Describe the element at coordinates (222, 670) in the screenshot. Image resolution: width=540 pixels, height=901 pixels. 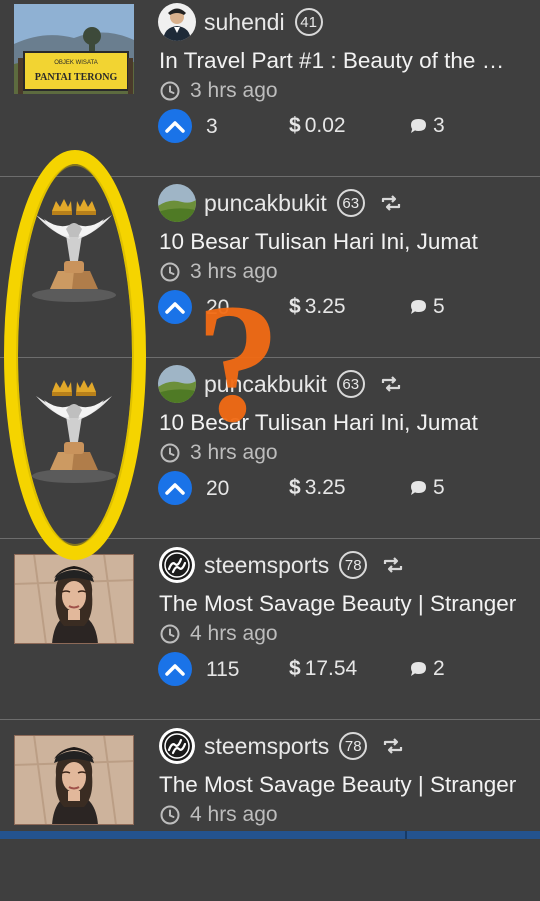
I see `vote-count: 115` at that location.